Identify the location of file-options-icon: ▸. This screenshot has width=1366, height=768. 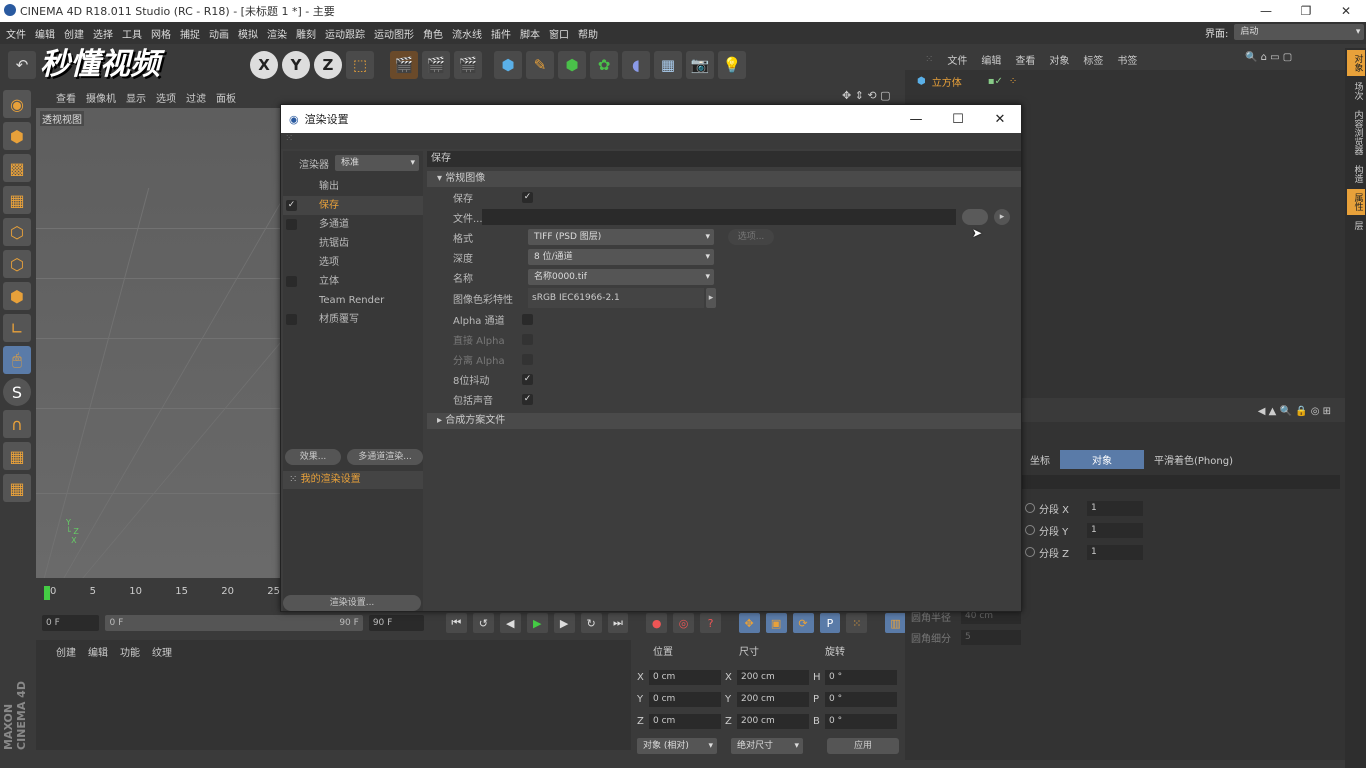
(1002, 217).